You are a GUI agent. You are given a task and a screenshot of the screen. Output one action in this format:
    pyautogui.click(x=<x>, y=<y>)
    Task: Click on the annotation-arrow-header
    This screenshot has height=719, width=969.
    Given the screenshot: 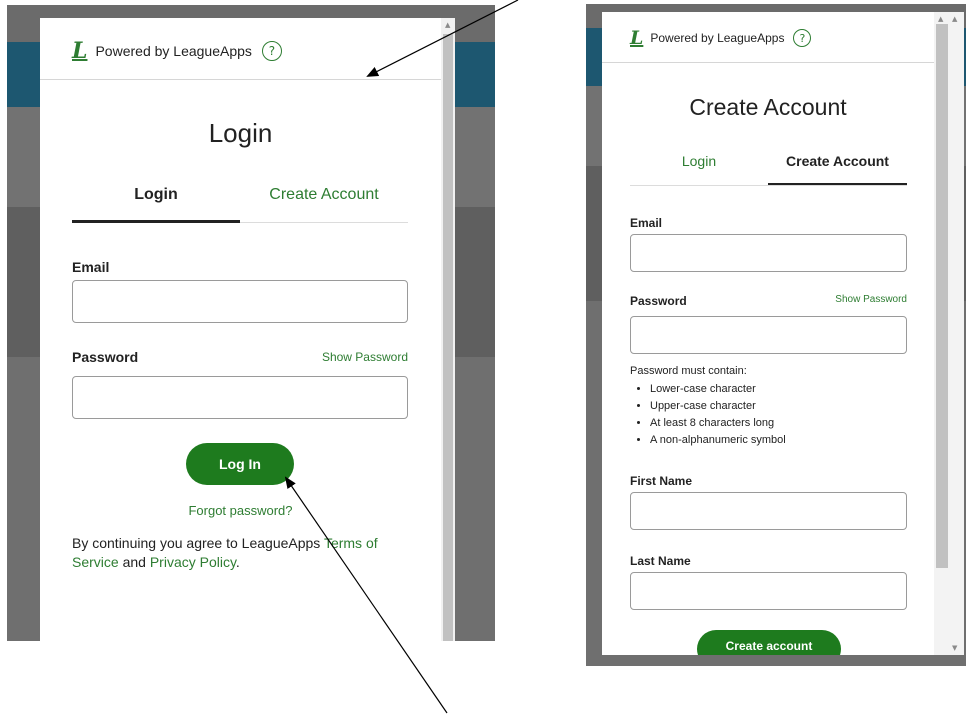 What is the action you would take?
    pyautogui.click(x=442, y=38)
    